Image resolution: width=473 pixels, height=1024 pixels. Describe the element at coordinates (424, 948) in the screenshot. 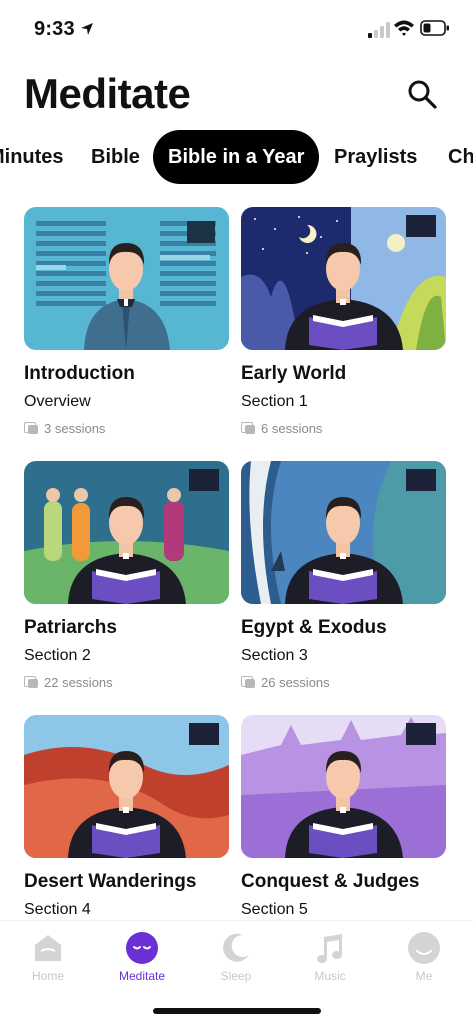

I see `profile-face-icon` at that location.